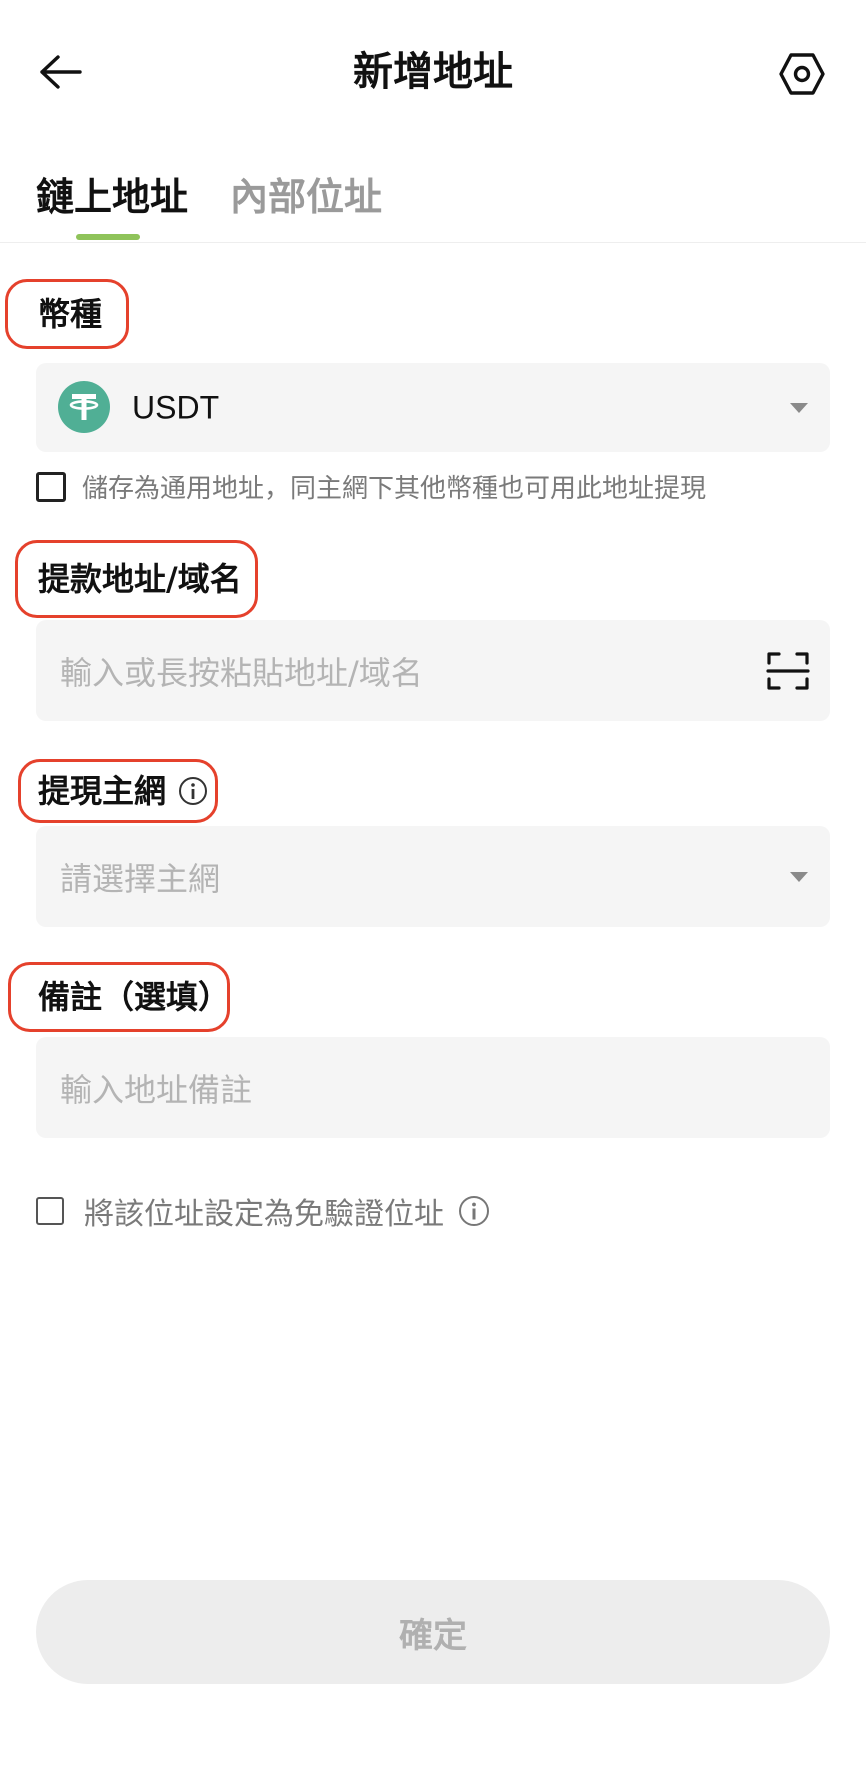 This screenshot has width=866, height=1784. I want to click on note-placeholder: 輸入地址備註, so click(156, 1089).